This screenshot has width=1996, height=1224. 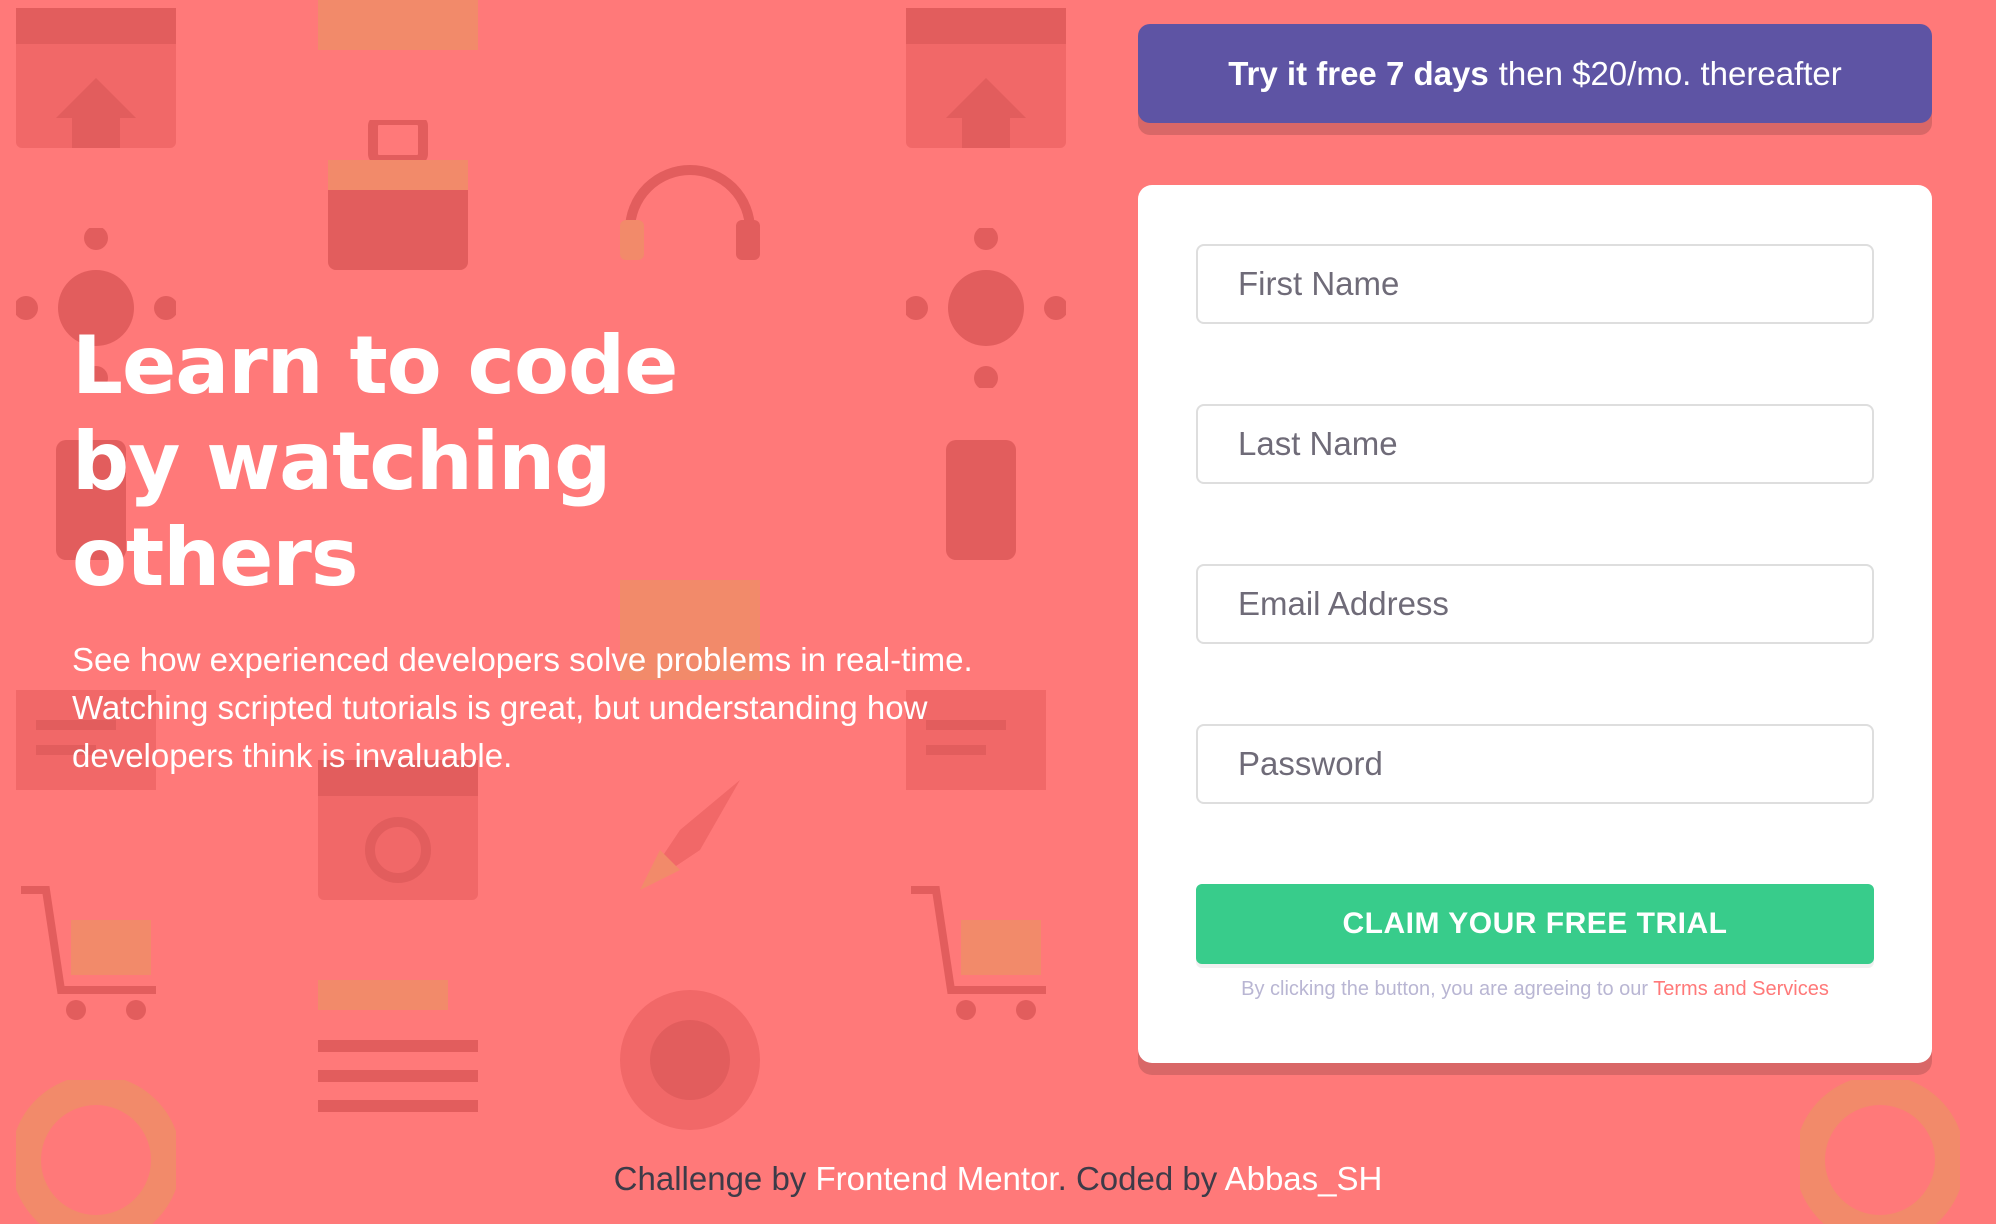 I want to click on terms-link: Terms and Services, so click(x=1741, y=989).